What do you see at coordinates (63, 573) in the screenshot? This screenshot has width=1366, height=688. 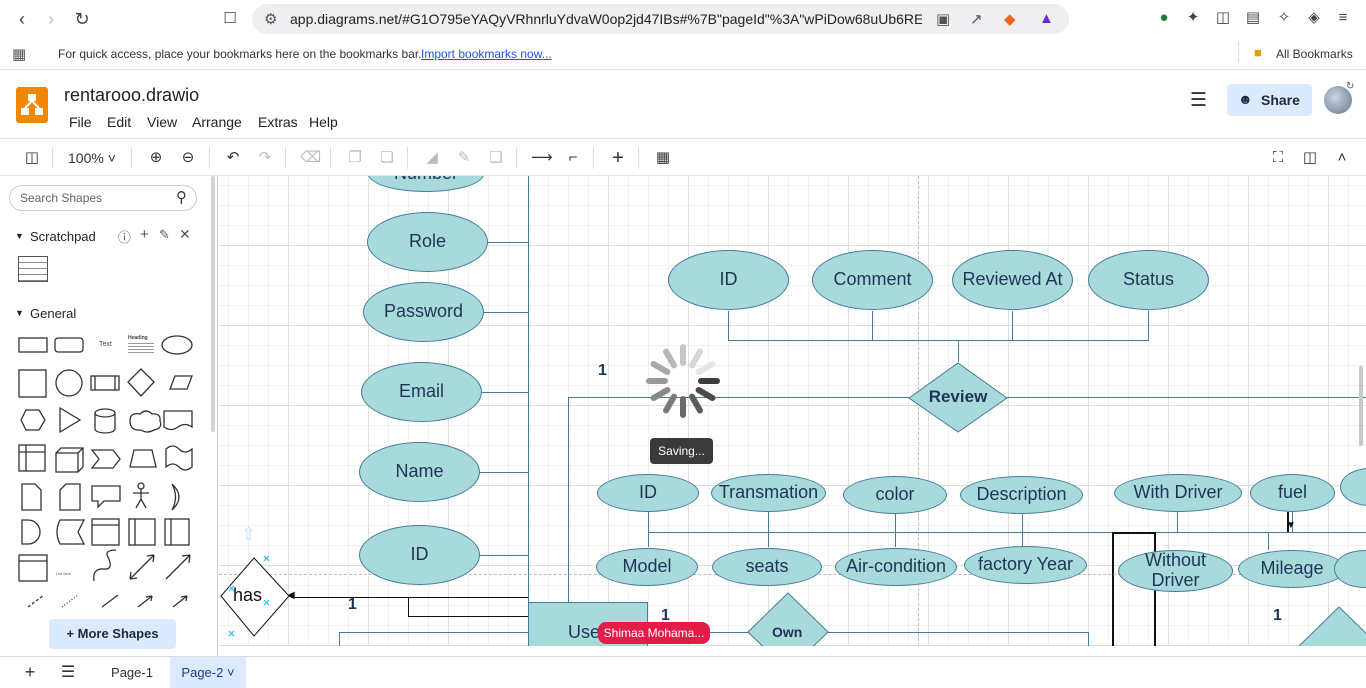 I see `list-item-shape: List Item` at bounding box center [63, 573].